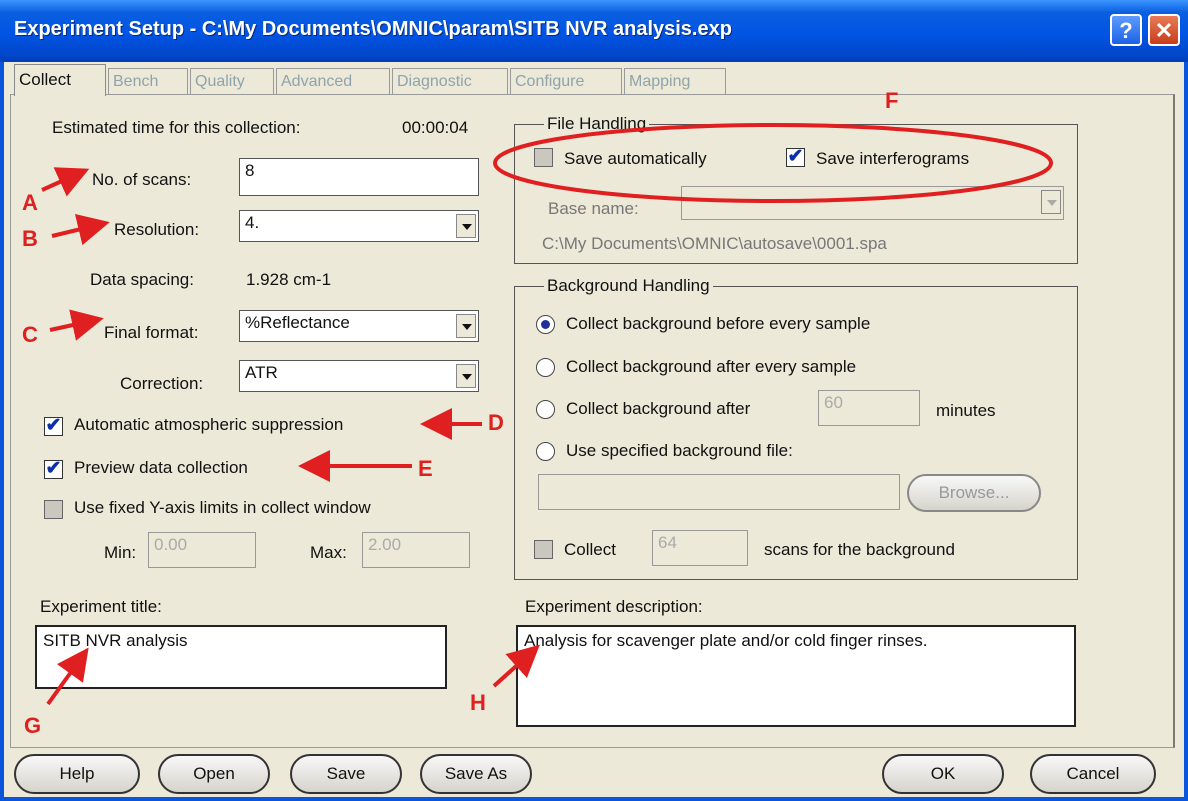 The width and height of the screenshot is (1188, 801). Describe the element at coordinates (30, 238) in the screenshot. I see `annotation-b: B` at that location.